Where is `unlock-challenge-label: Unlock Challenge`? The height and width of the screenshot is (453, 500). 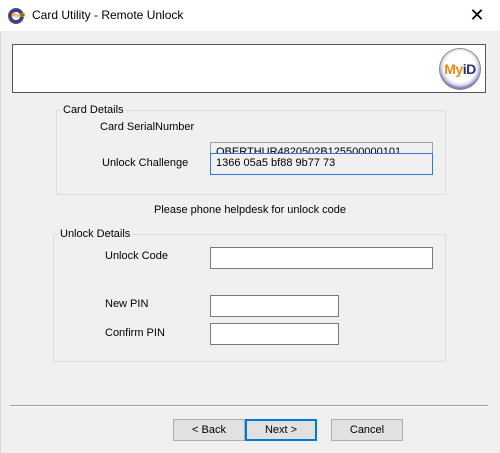 unlock-challenge-label: Unlock Challenge is located at coordinates (145, 163).